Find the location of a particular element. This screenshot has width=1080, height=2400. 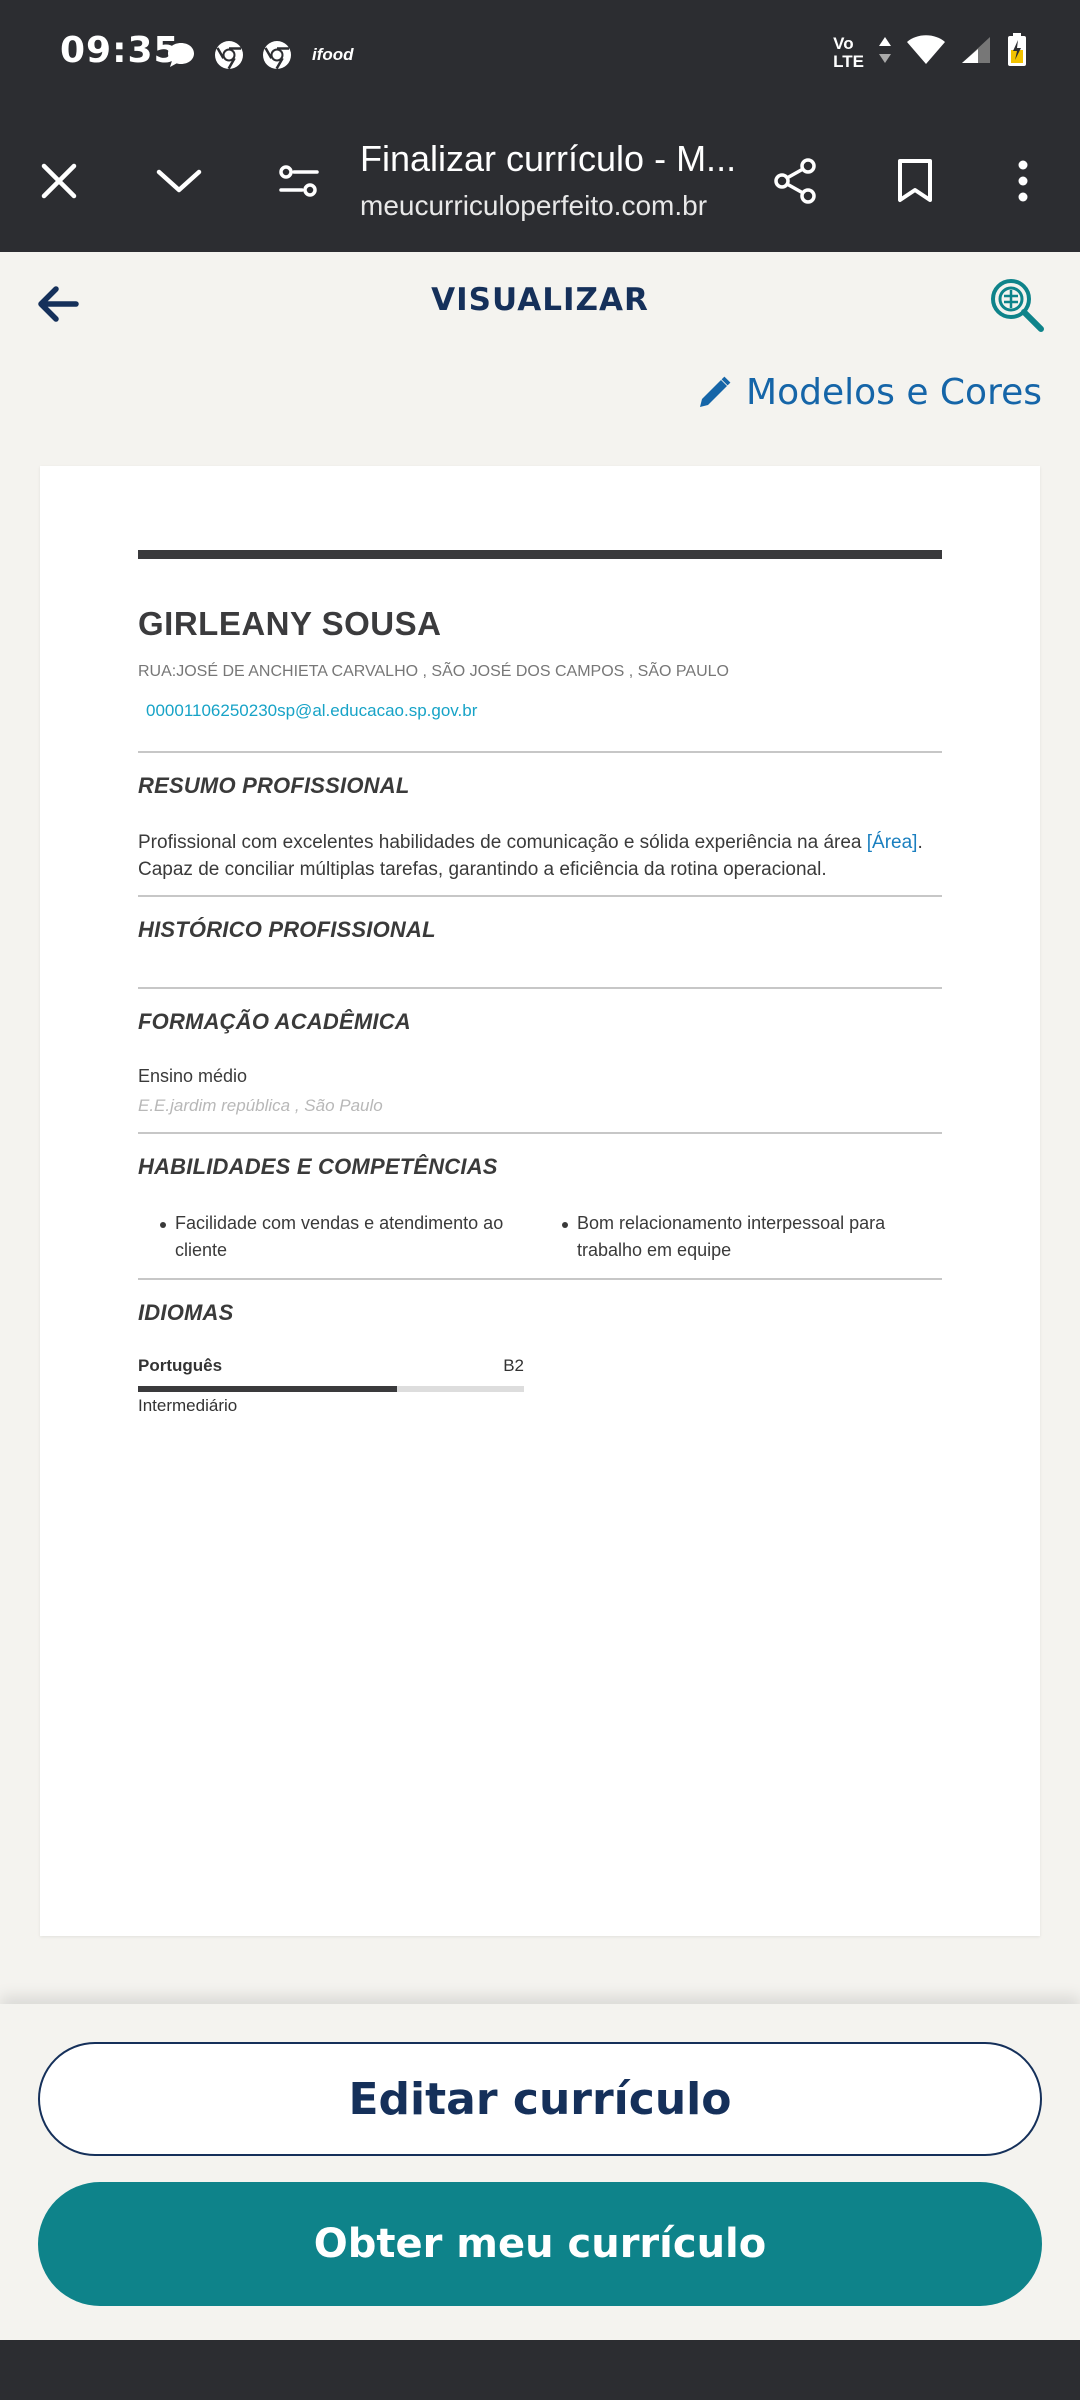

zoom-button is located at coordinates (1017, 305).